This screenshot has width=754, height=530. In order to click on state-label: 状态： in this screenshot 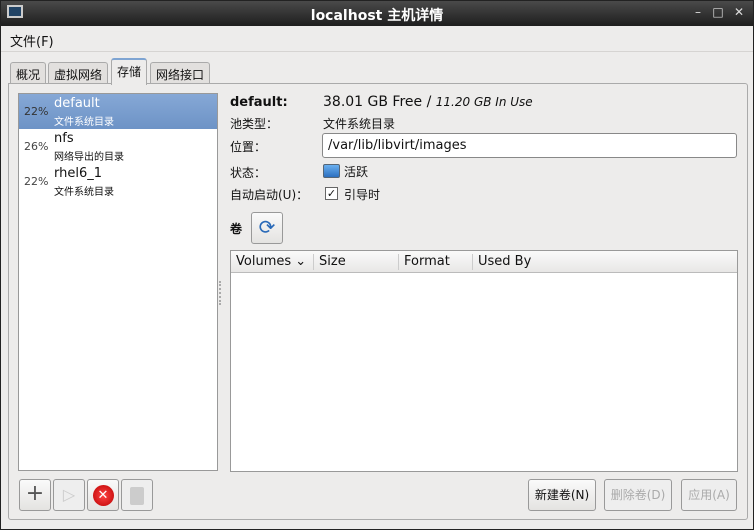, I will do `click(248, 173)`.